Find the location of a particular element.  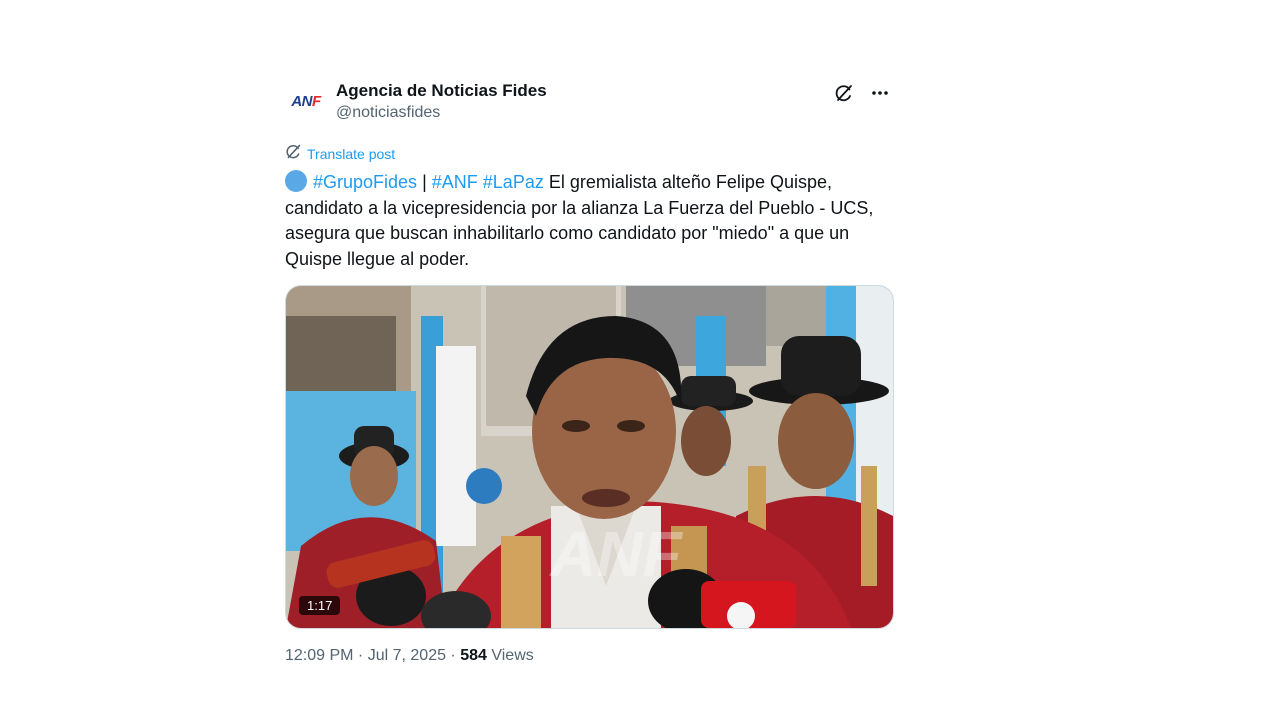

post-timestamp-date: Jul 7, 2025 is located at coordinates (407, 655).